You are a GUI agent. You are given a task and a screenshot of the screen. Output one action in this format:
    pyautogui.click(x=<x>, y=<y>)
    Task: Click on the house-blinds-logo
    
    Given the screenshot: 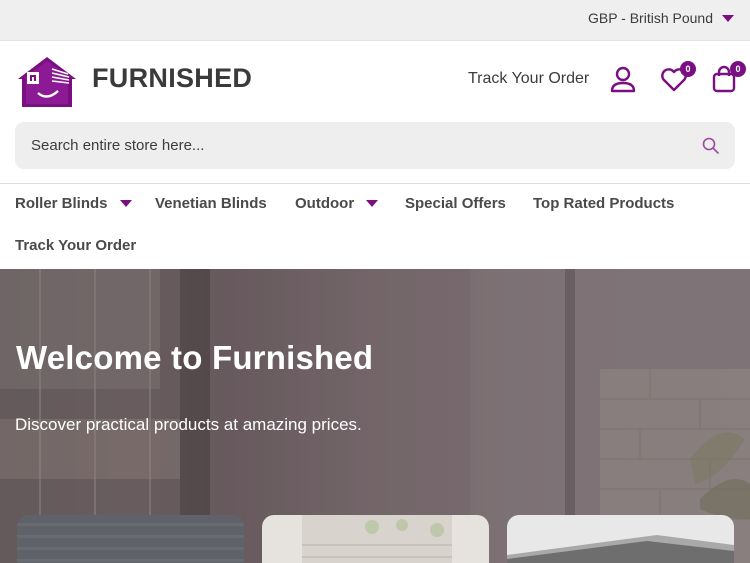 What is the action you would take?
    pyautogui.click(x=47, y=82)
    